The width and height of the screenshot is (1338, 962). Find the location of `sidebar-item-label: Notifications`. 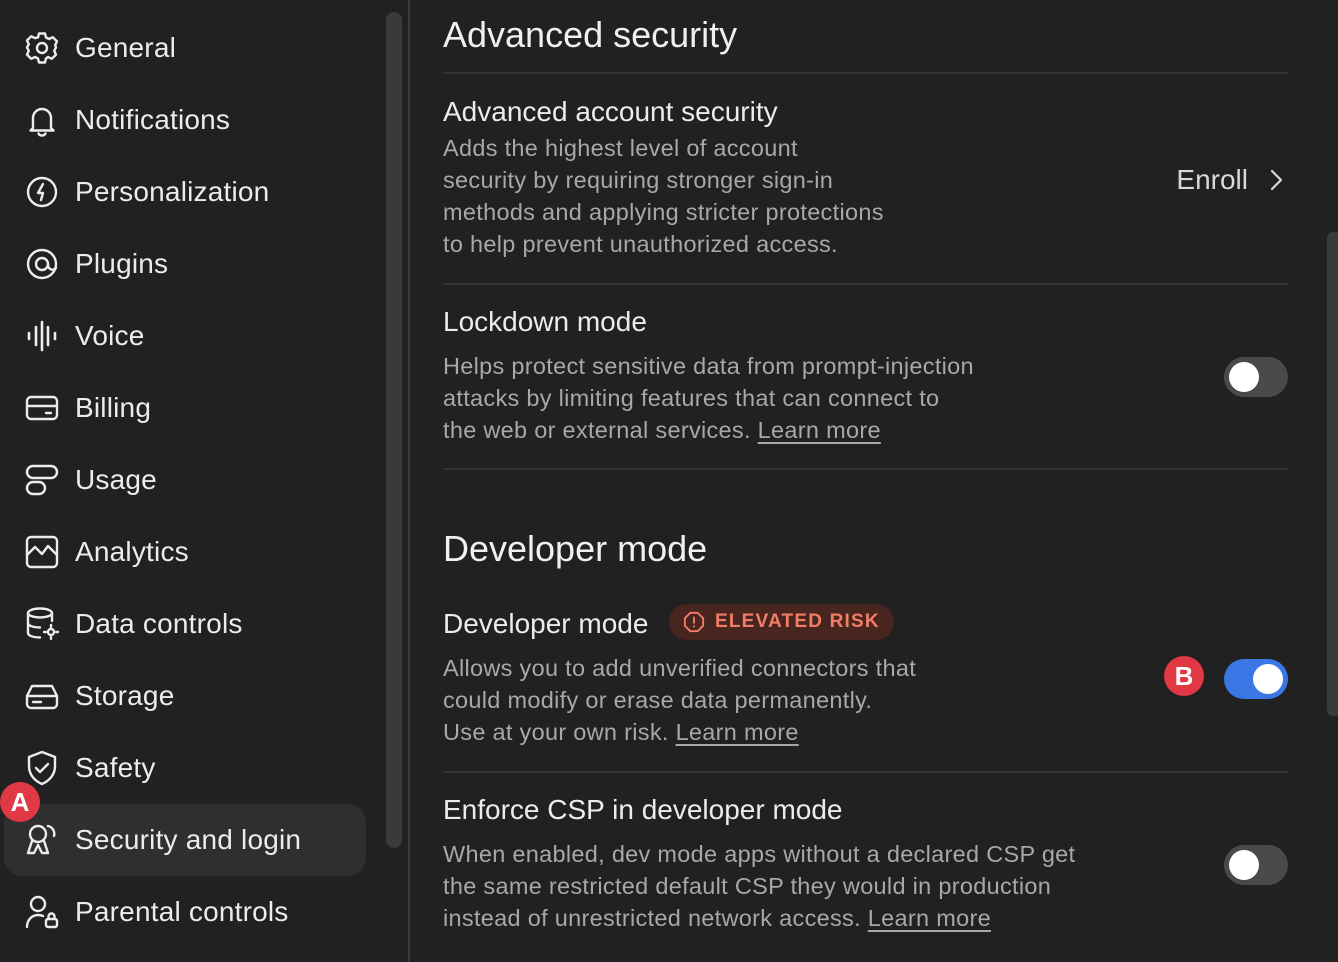

sidebar-item-label: Notifications is located at coordinates (153, 119).